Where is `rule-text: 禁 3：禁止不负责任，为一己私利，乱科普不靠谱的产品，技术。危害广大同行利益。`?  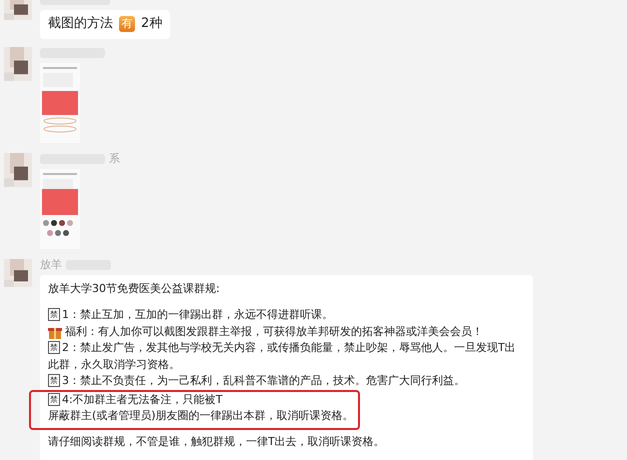
rule-text: 禁 3：禁止不负责任，为一己私利，乱科普不靠谱的产品，技术。危害广大同行利益。 is located at coordinates (257, 381).